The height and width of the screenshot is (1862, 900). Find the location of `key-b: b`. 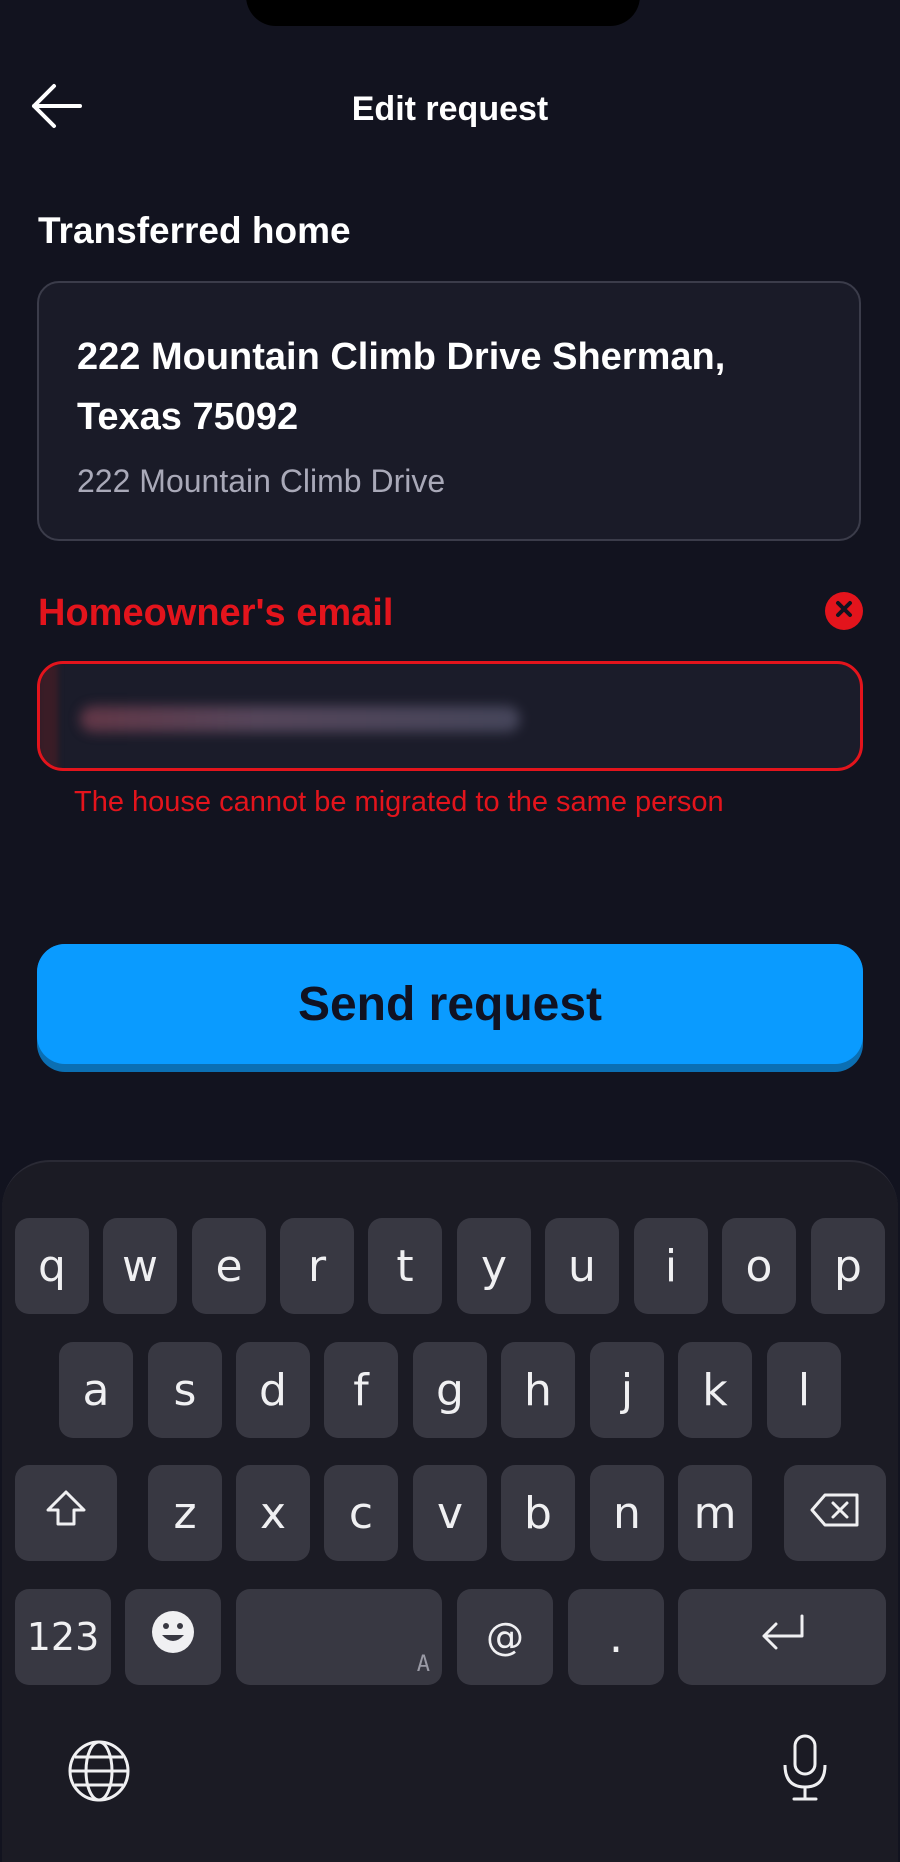

key-b: b is located at coordinates (538, 1513).